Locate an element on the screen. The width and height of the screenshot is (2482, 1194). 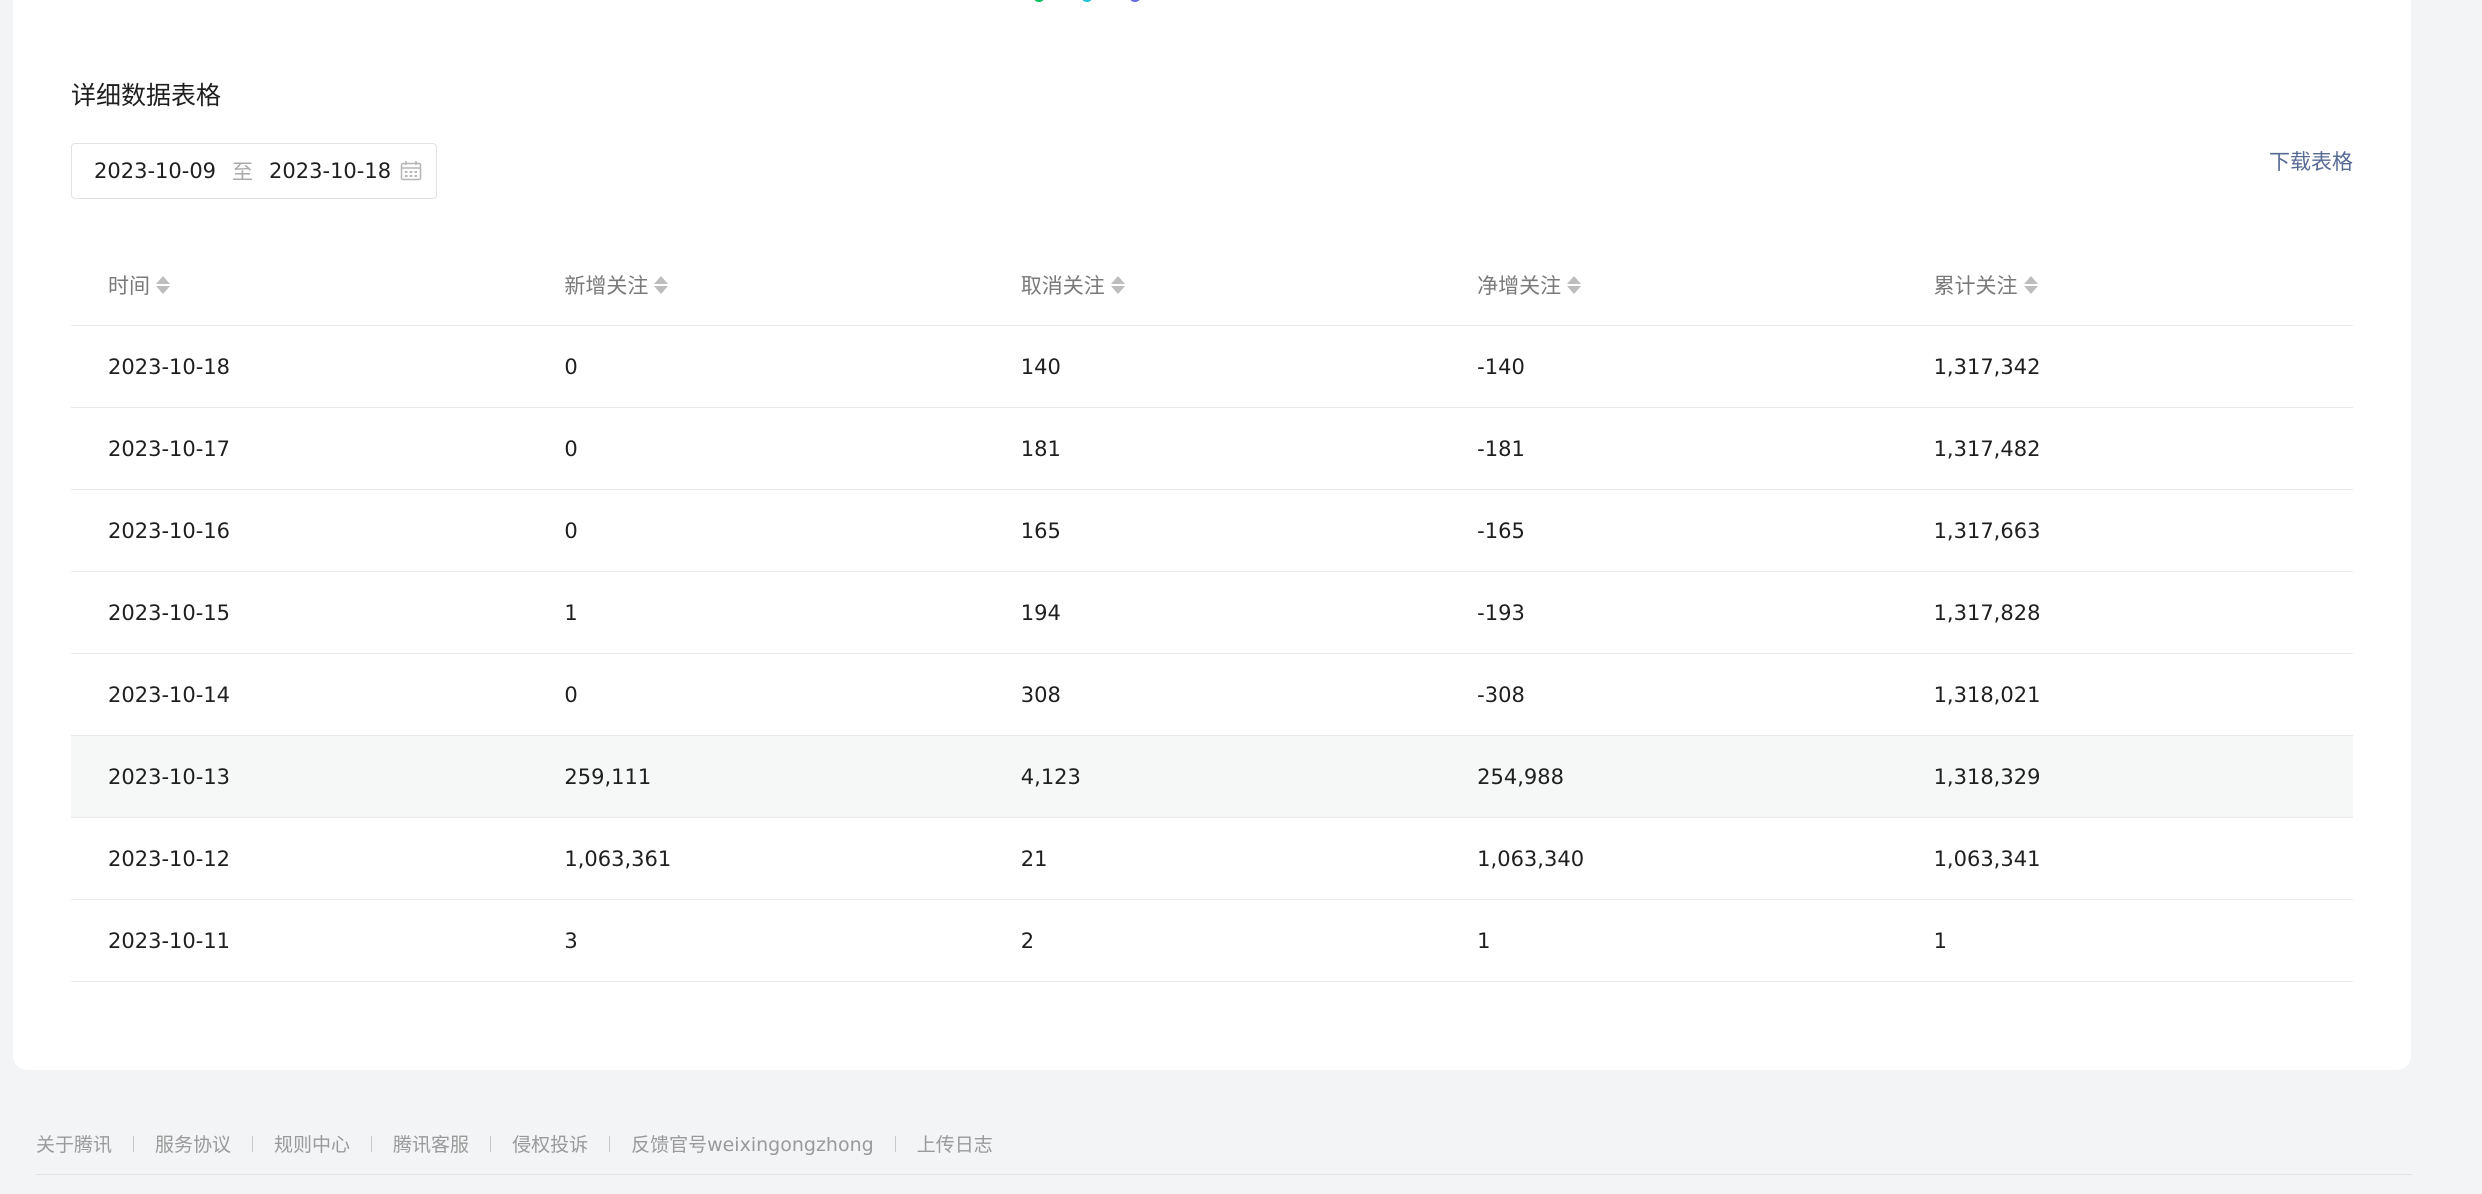
table-row: 2023-10-15 1 194 -193 1,317,828 is located at coordinates (1212, 613).